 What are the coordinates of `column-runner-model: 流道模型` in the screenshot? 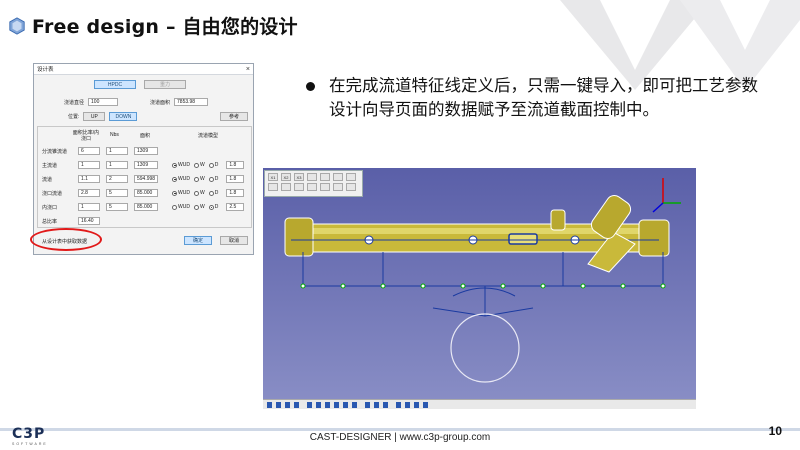 It's located at (208, 136).